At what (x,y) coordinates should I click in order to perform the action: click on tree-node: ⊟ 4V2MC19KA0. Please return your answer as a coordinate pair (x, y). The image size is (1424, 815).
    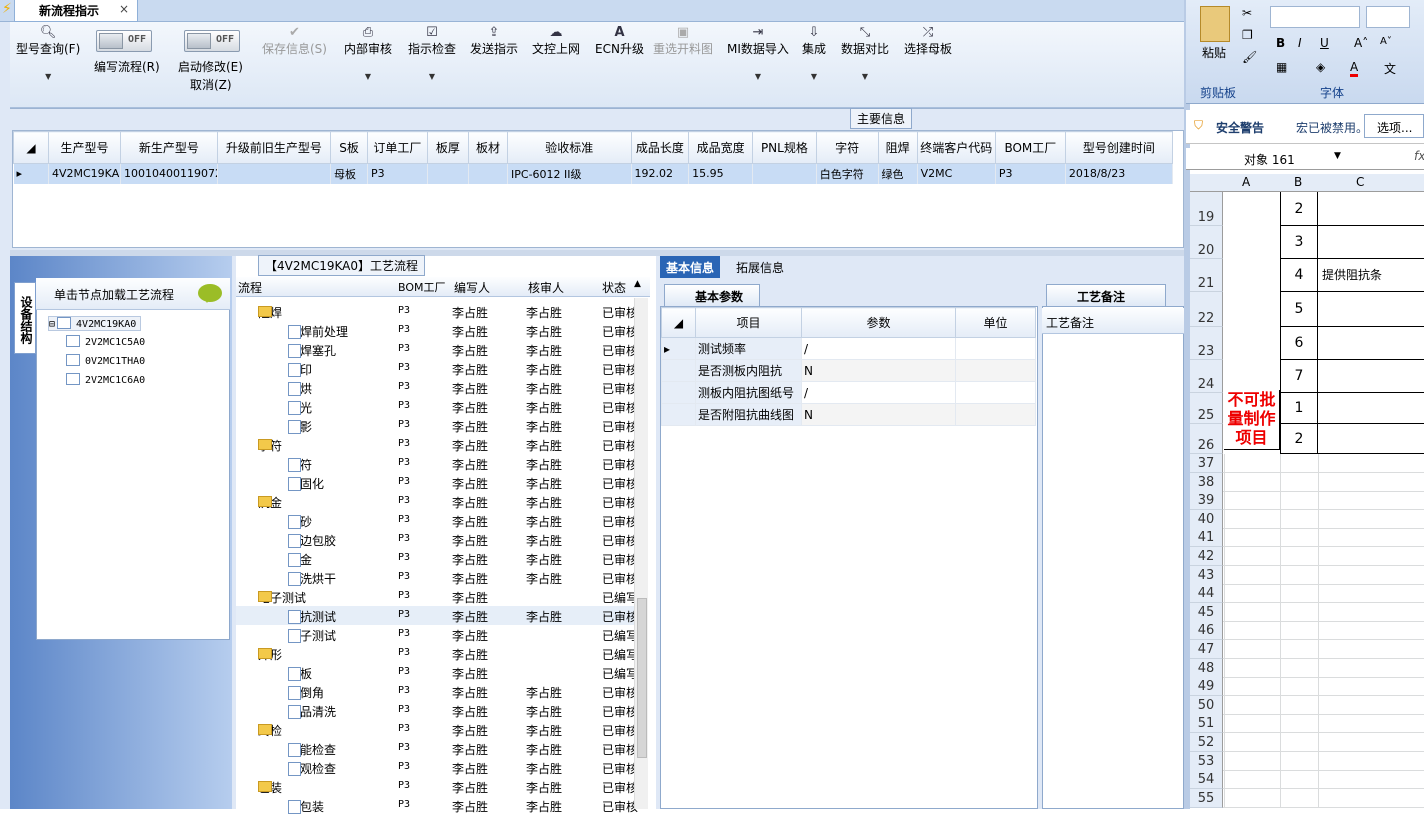
    Looking at the image, I should click on (95, 323).